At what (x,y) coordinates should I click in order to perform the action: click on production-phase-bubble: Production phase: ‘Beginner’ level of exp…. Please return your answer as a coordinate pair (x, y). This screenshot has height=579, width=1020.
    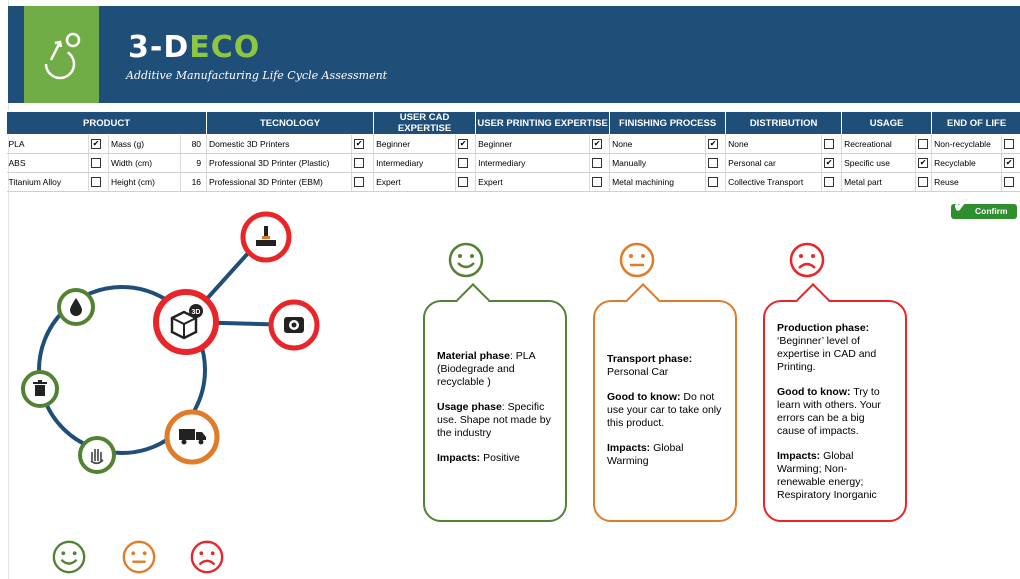
    Looking at the image, I should click on (835, 402).